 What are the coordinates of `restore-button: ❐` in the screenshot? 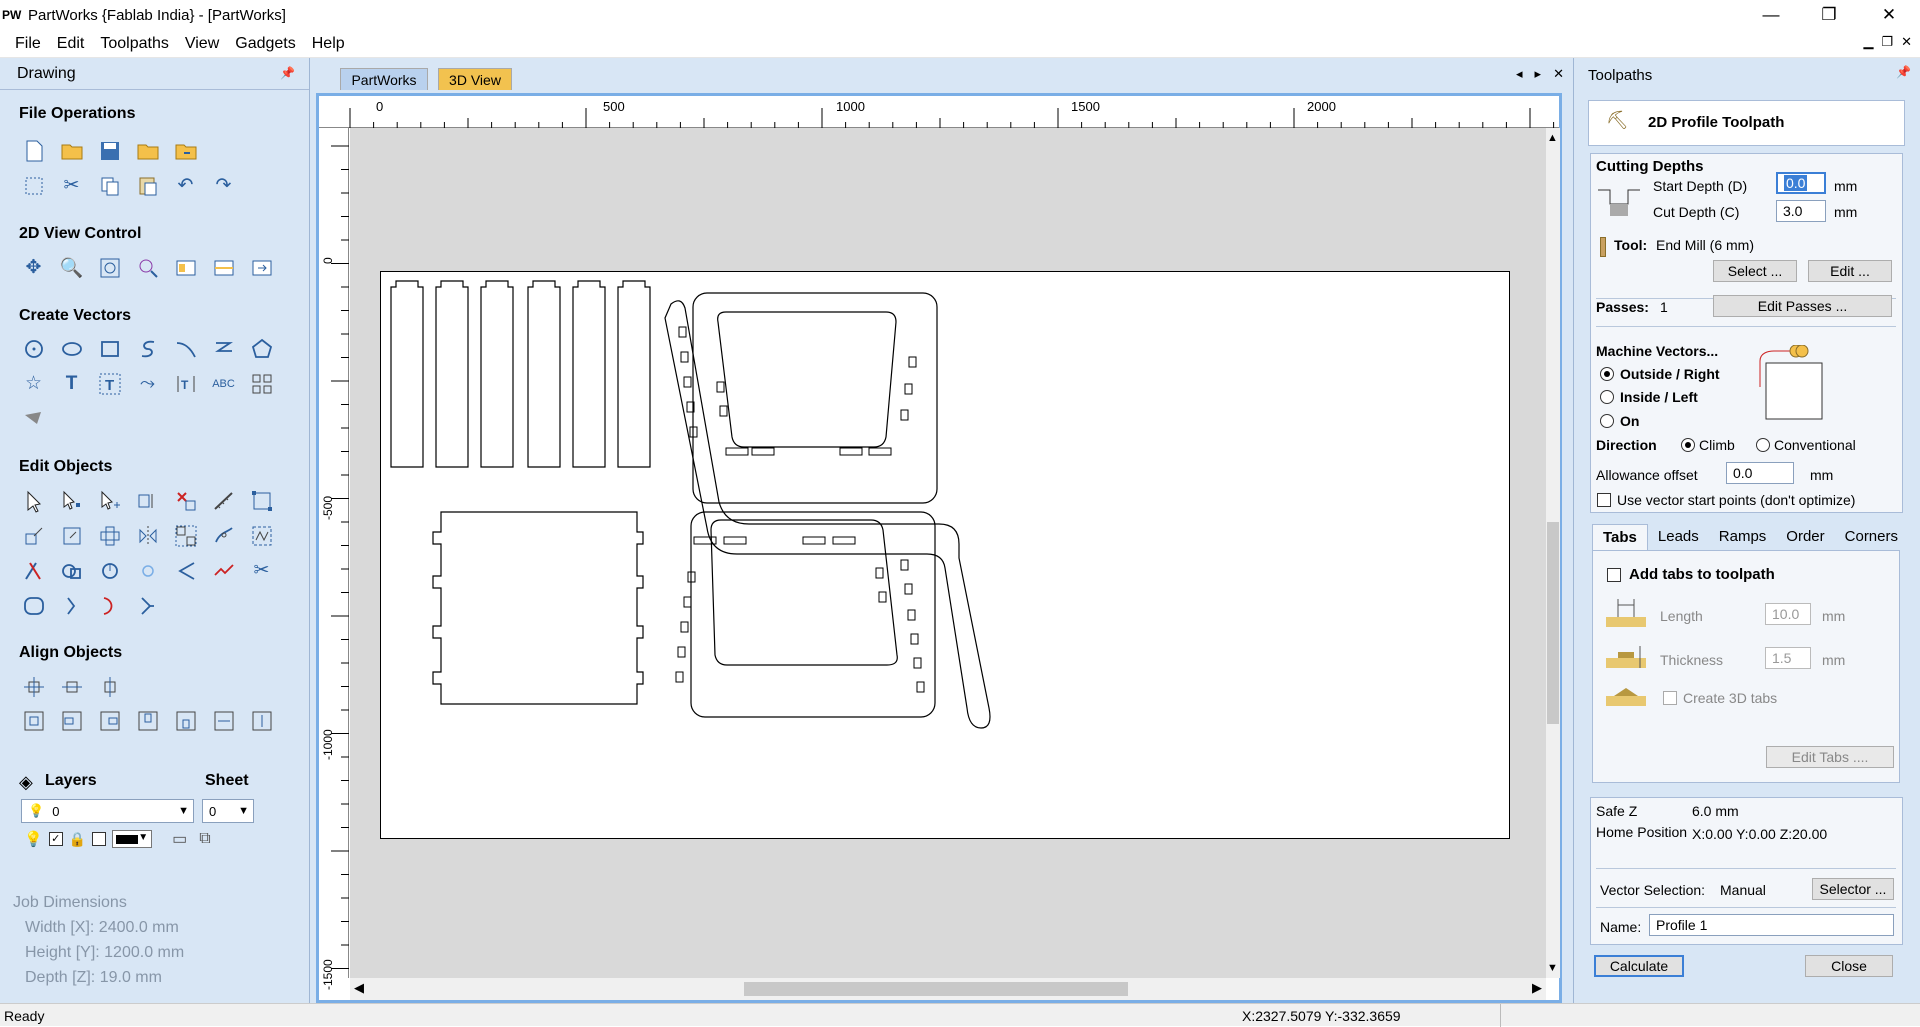 It's located at (1829, 15).